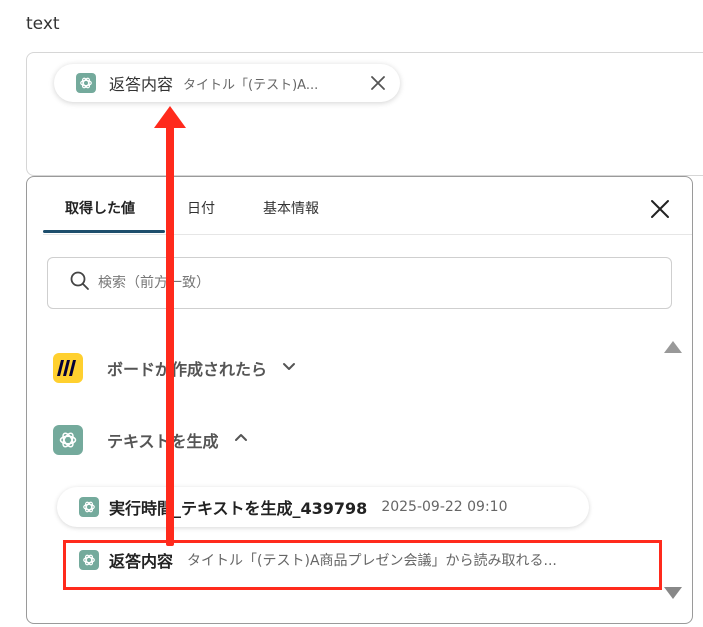 Image resolution: width=703 pixels, height=627 pixels. What do you see at coordinates (43, 24) in the screenshot?
I see `field-label: text` at bounding box center [43, 24].